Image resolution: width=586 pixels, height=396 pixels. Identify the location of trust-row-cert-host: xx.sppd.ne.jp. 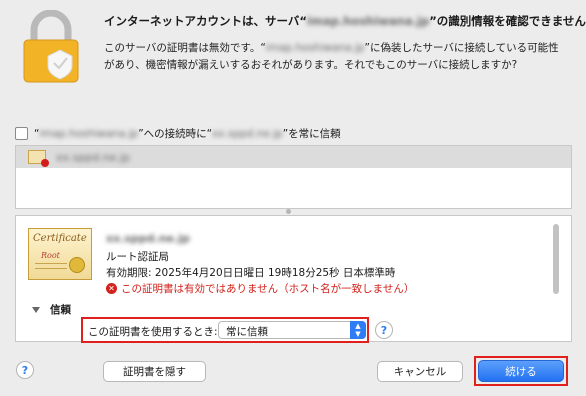
(247, 134).